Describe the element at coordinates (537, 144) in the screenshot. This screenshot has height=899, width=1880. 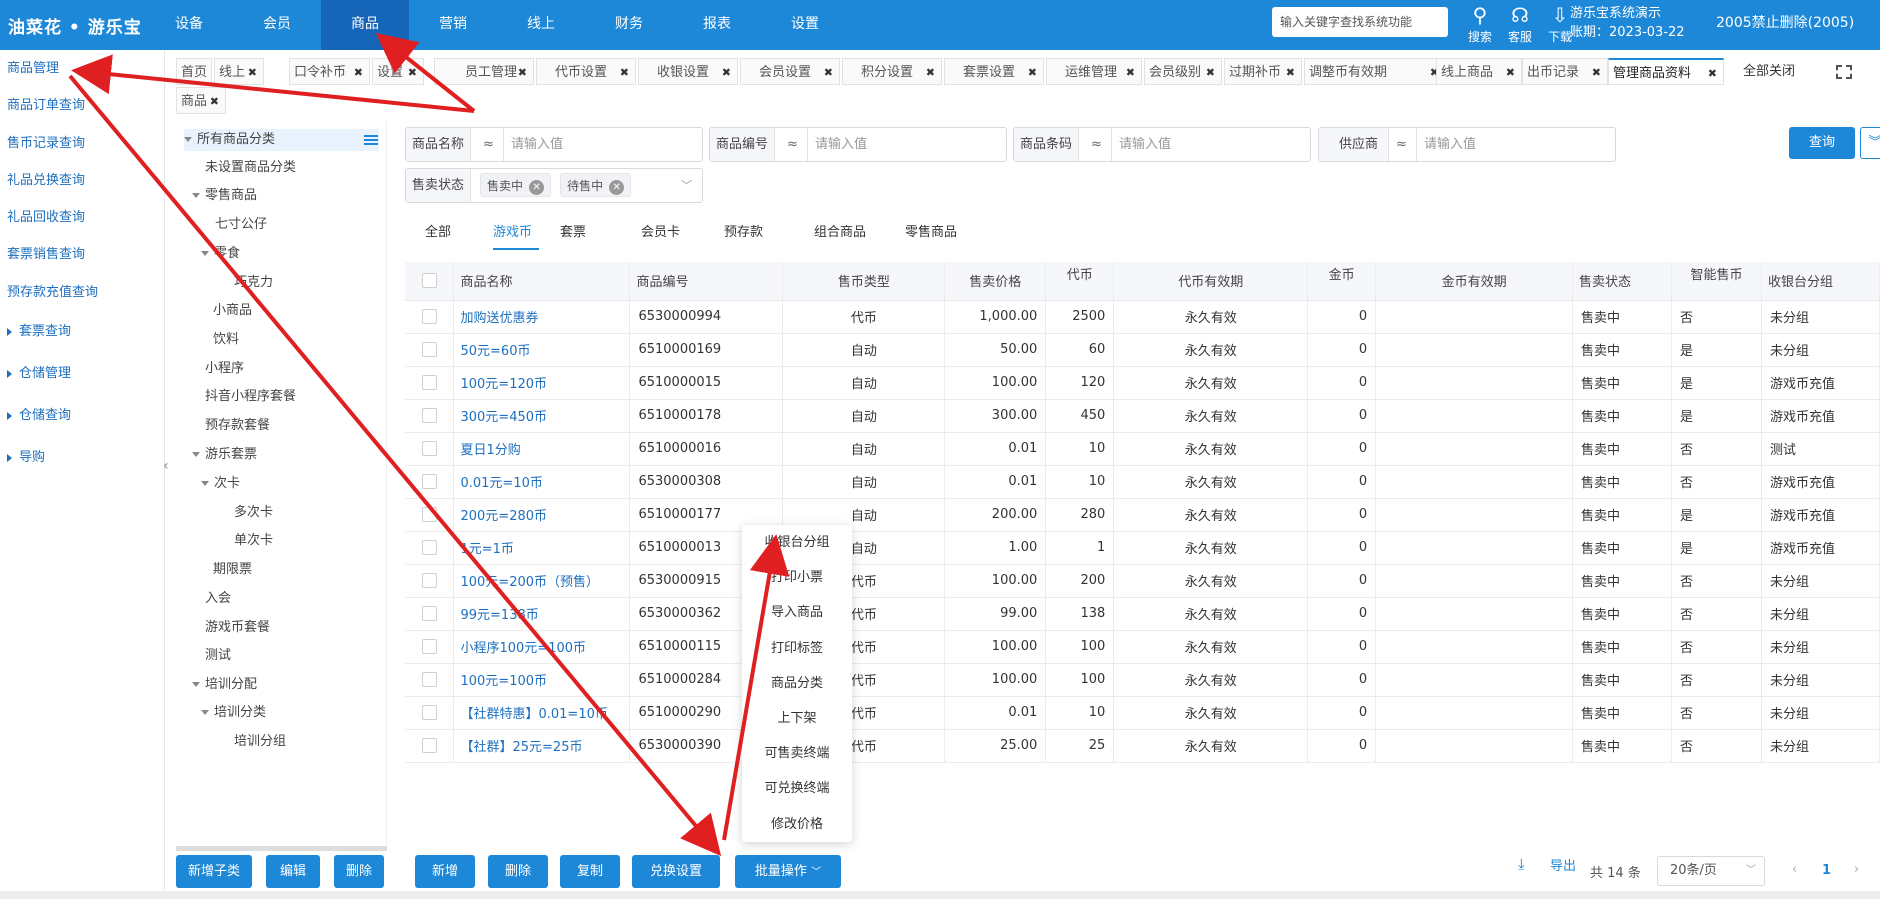
I see `product-name-input: 请输入值` at that location.